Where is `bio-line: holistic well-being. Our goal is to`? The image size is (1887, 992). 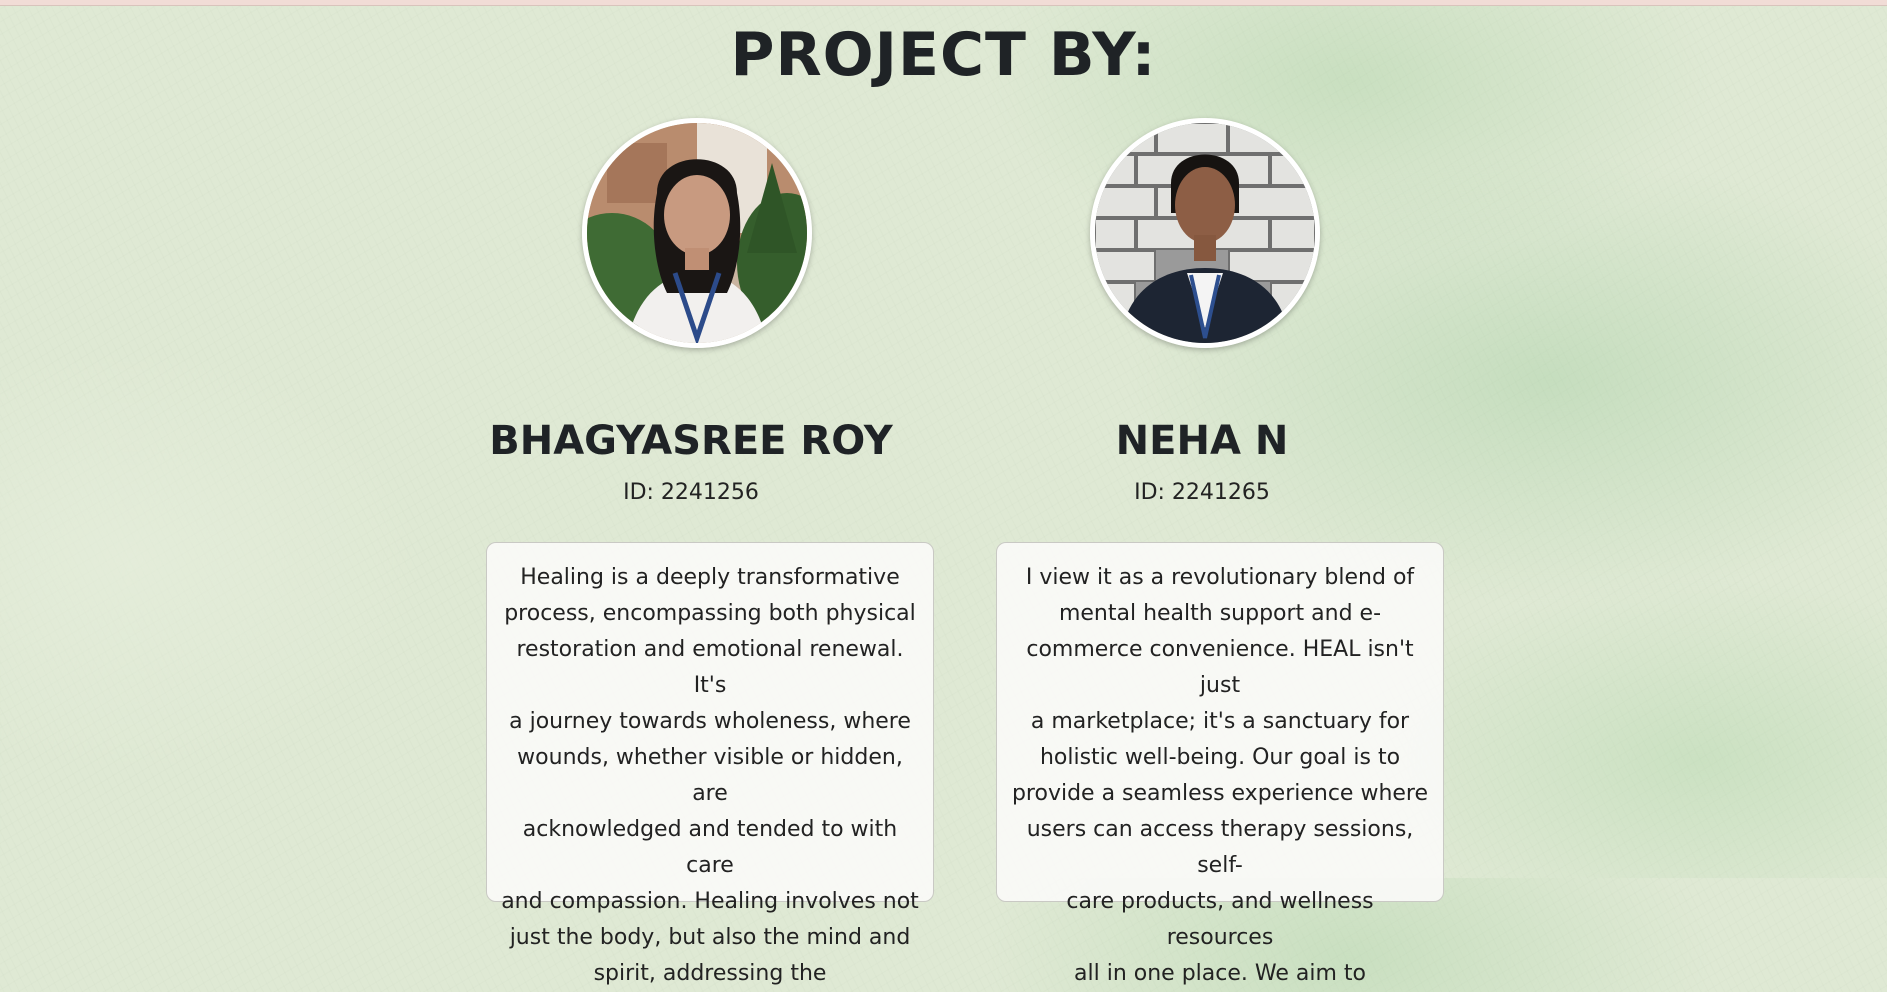
bio-line: holistic well-being. Our goal is to is located at coordinates (1220, 757).